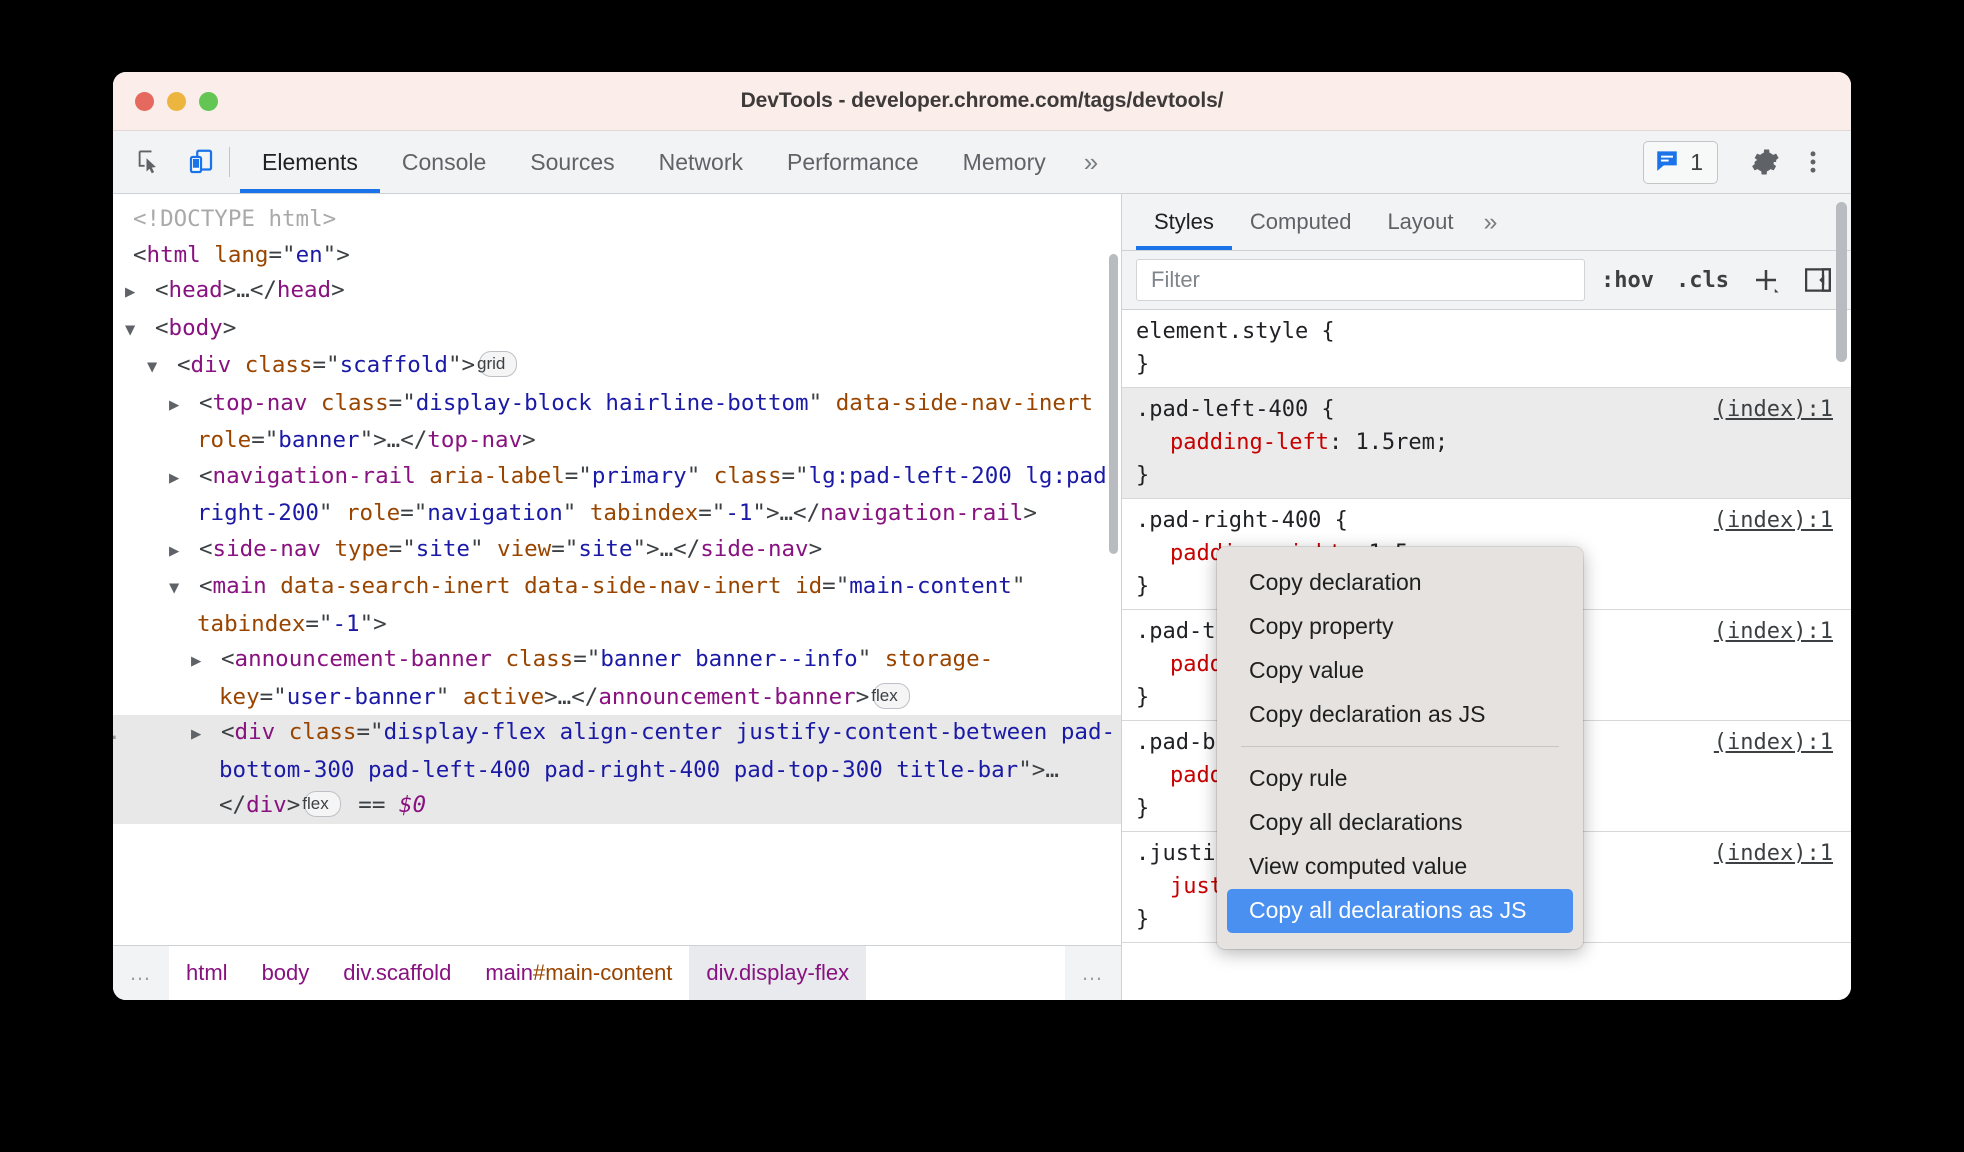 This screenshot has width=1964, height=1152. I want to click on issues-counter-button: 1, so click(1680, 162).